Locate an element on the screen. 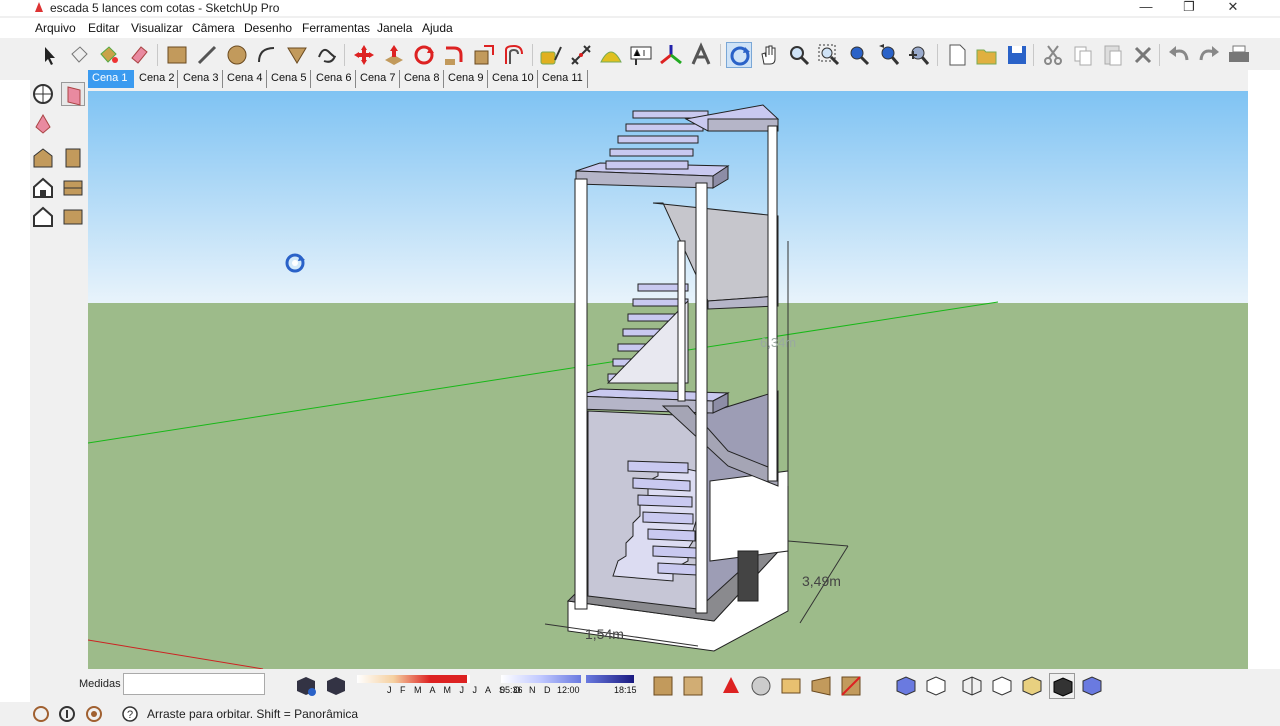  tab-cena-11: Cena 11 is located at coordinates (563, 79).